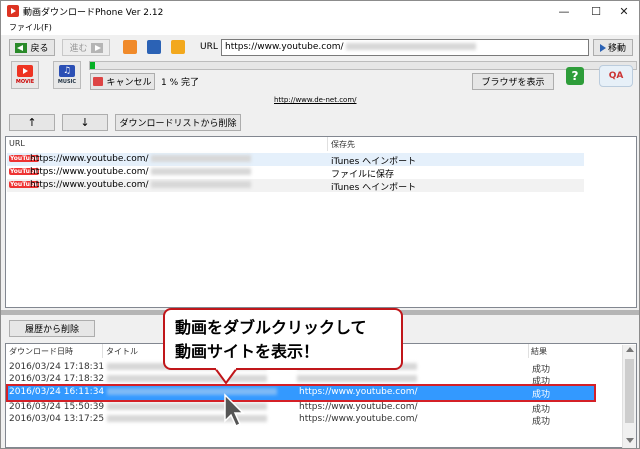 This screenshot has height=449, width=640. Describe the element at coordinates (363, 65) in the screenshot. I see `download-progress-bar` at that location.